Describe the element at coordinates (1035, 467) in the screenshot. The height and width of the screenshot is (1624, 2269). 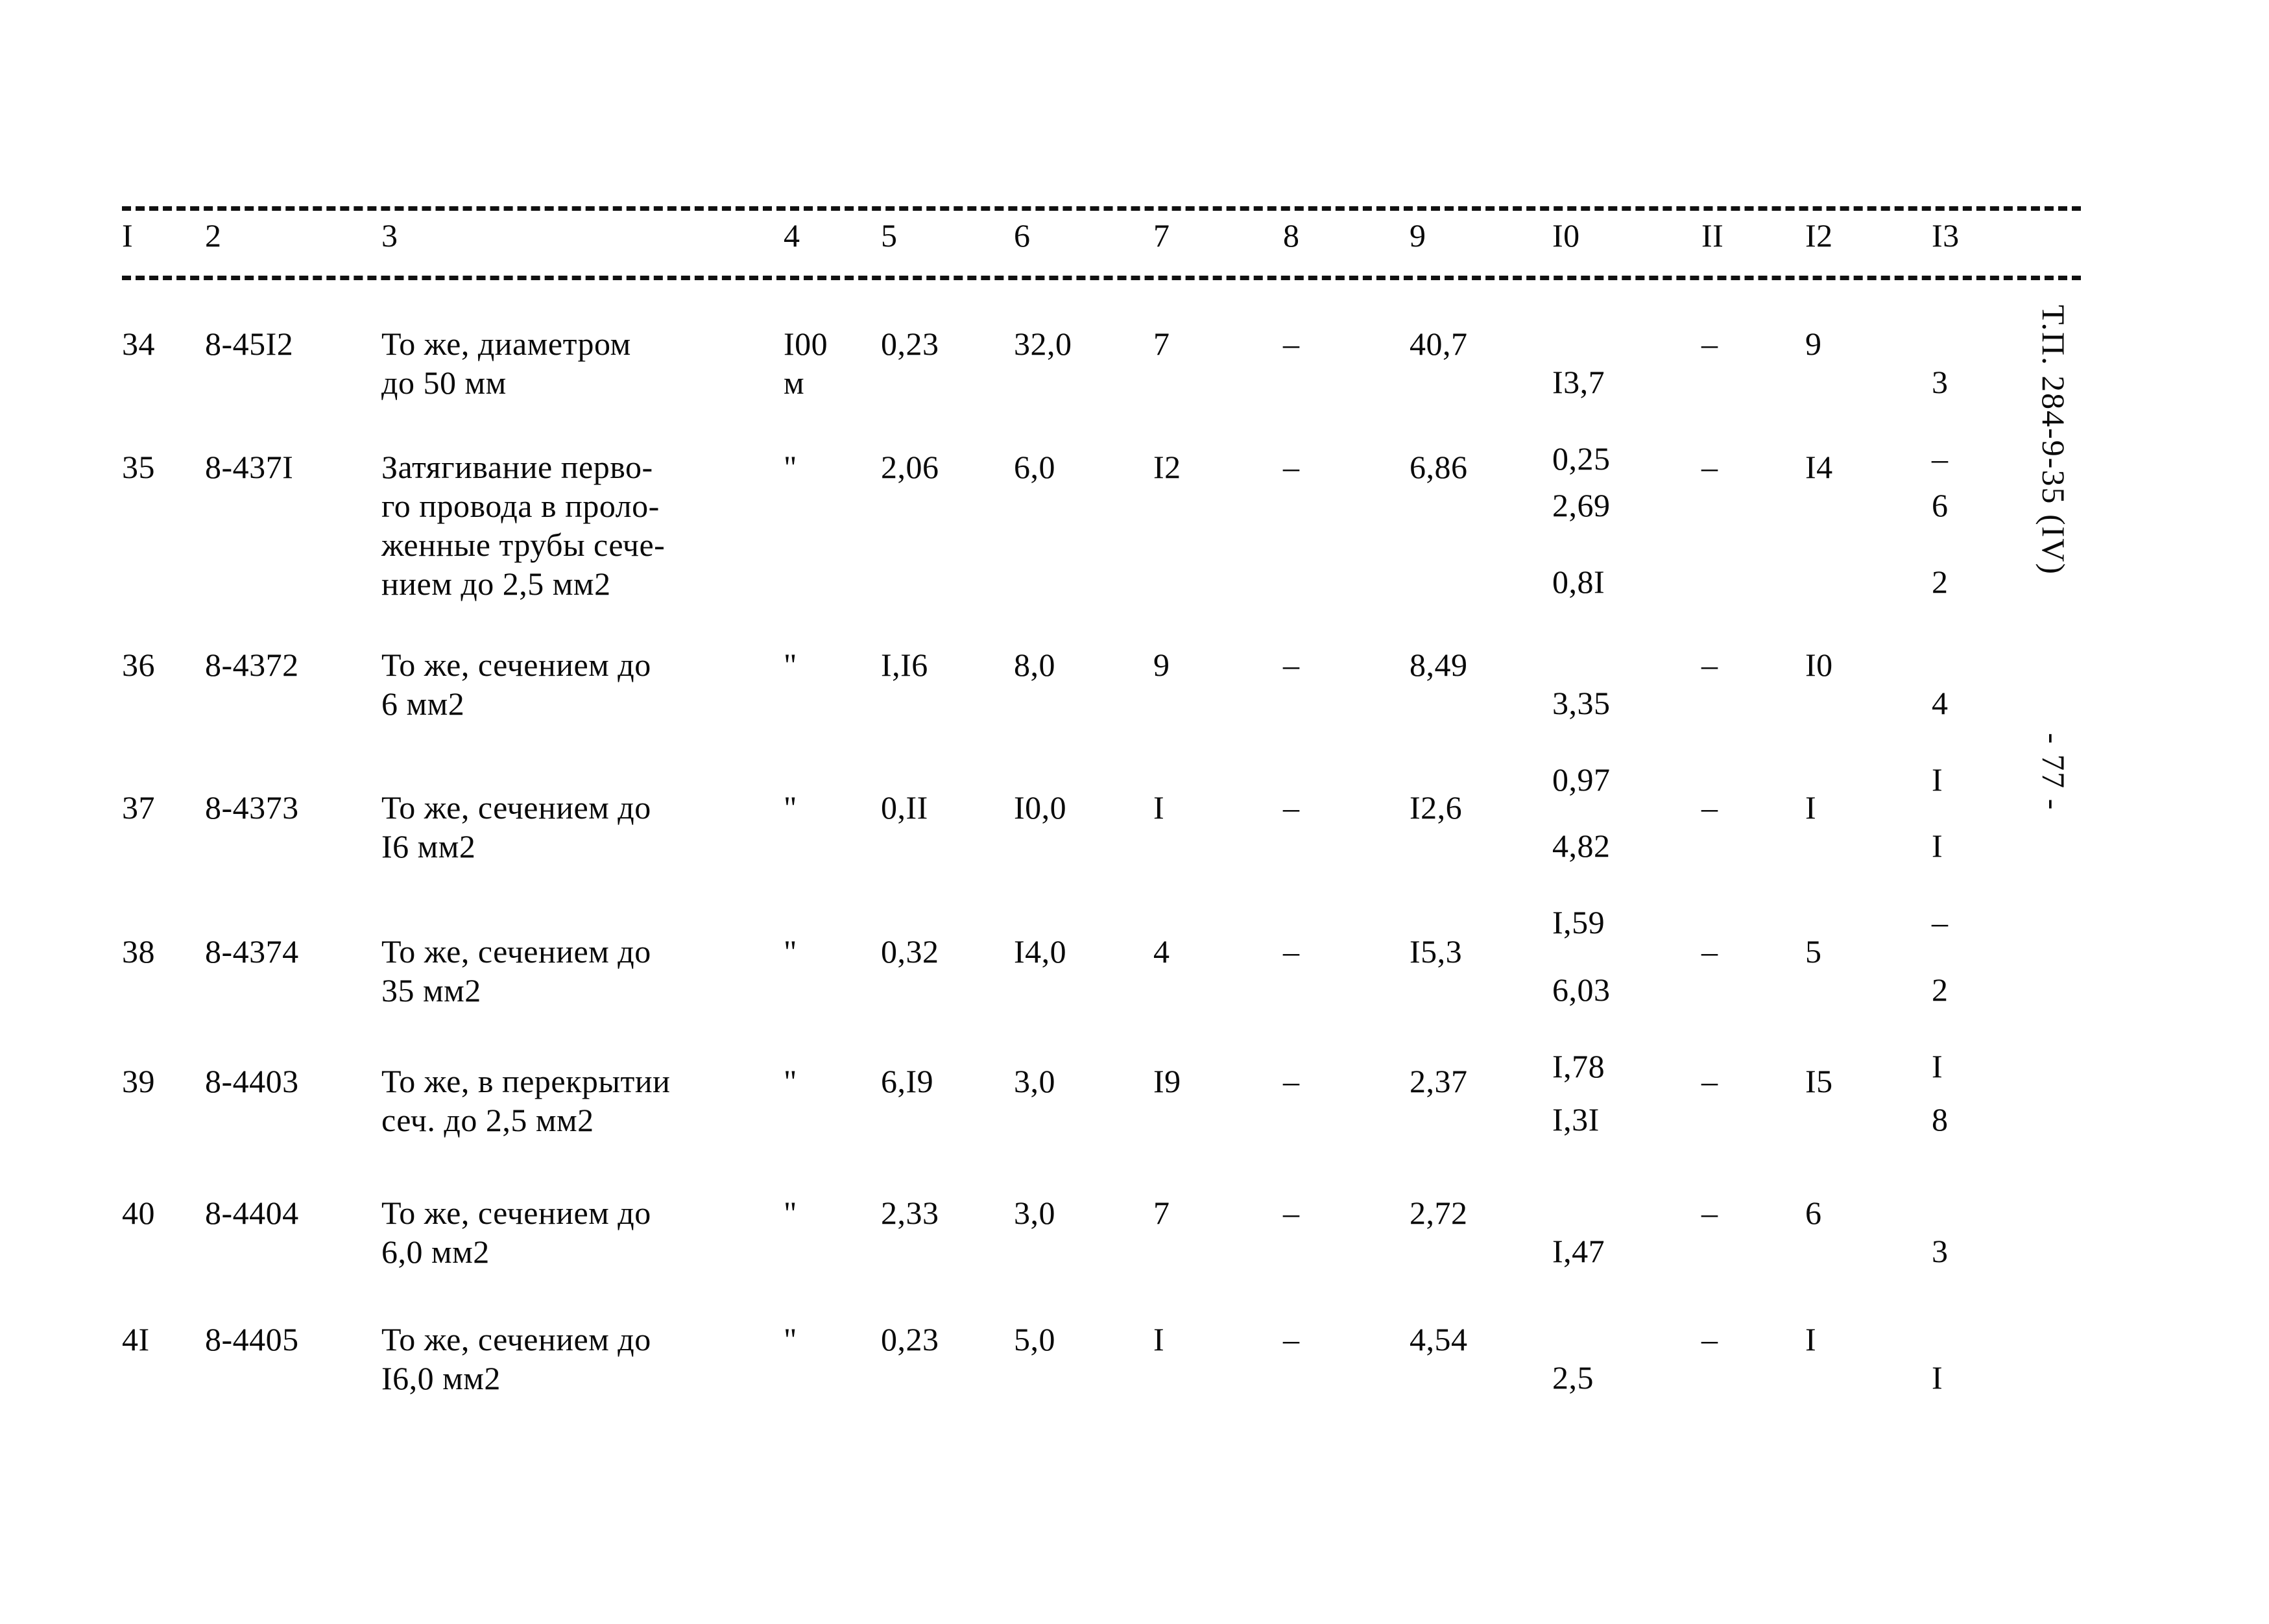
I see `row-value-6: 6,0` at that location.